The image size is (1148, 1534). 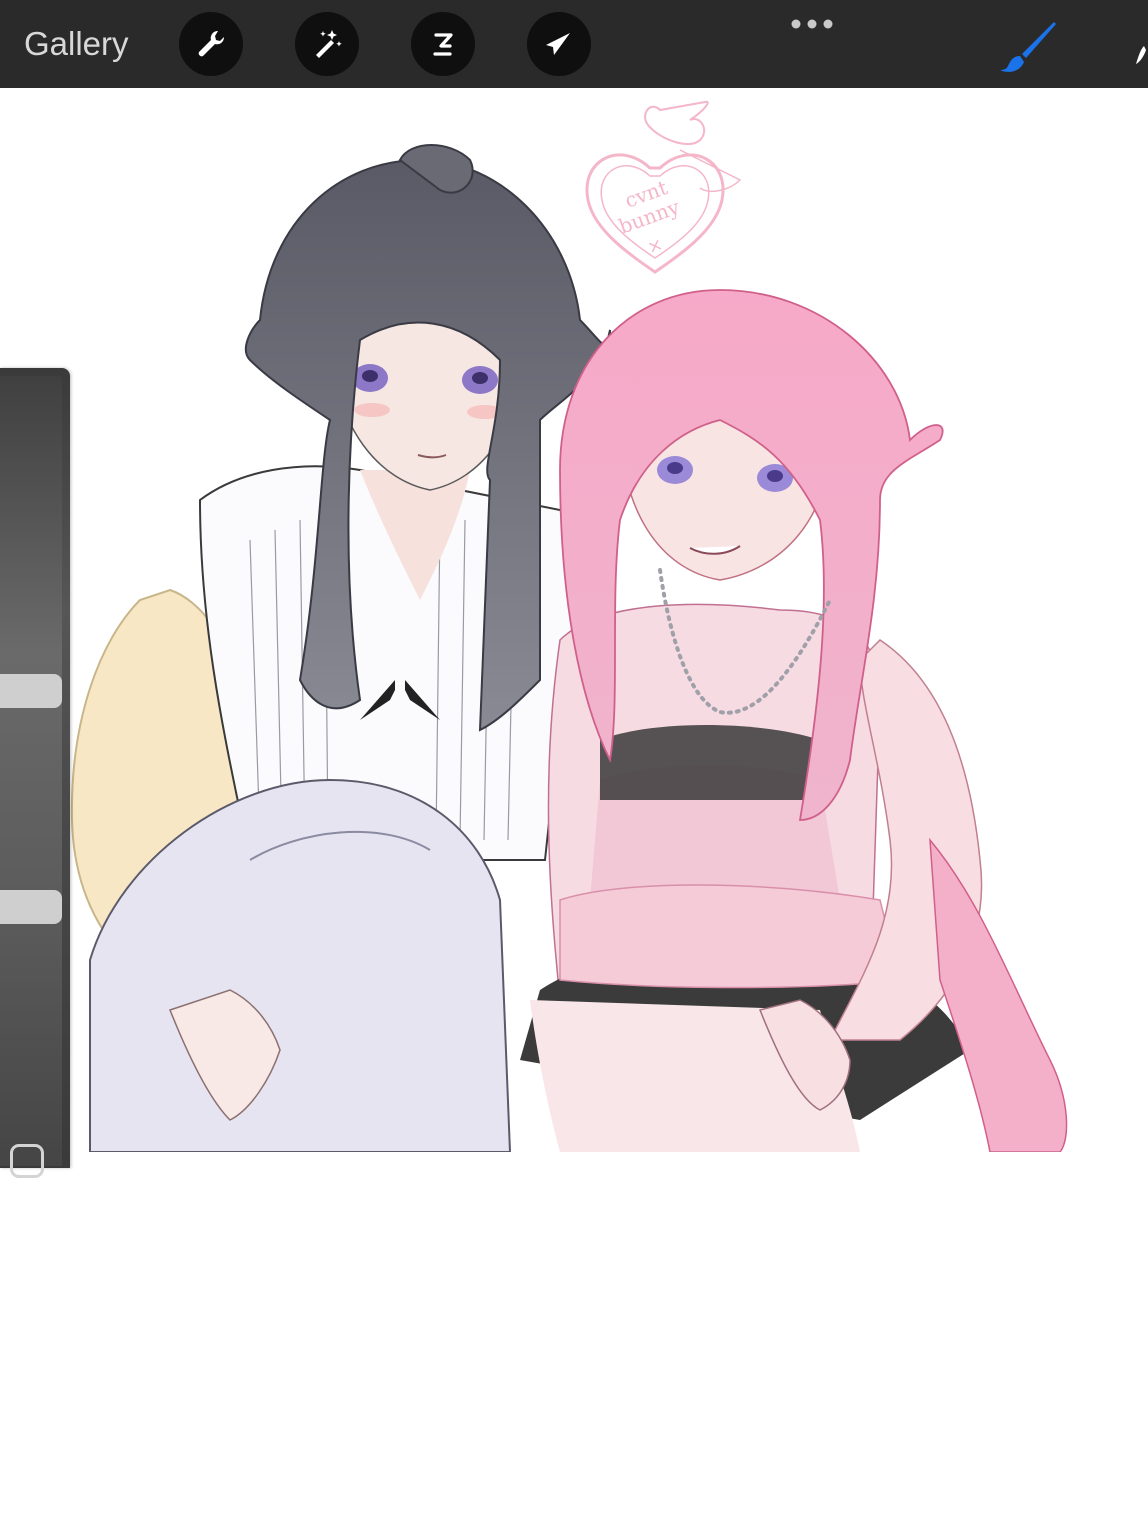 I want to click on wrench-icon, so click(x=211, y=43).